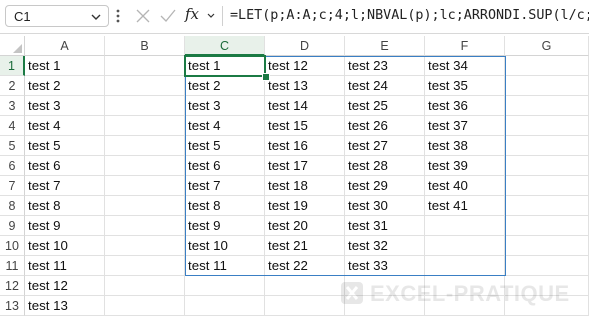 The width and height of the screenshot is (589, 319). Describe the element at coordinates (547, 46) in the screenshot. I see `column-header-g: G` at that location.